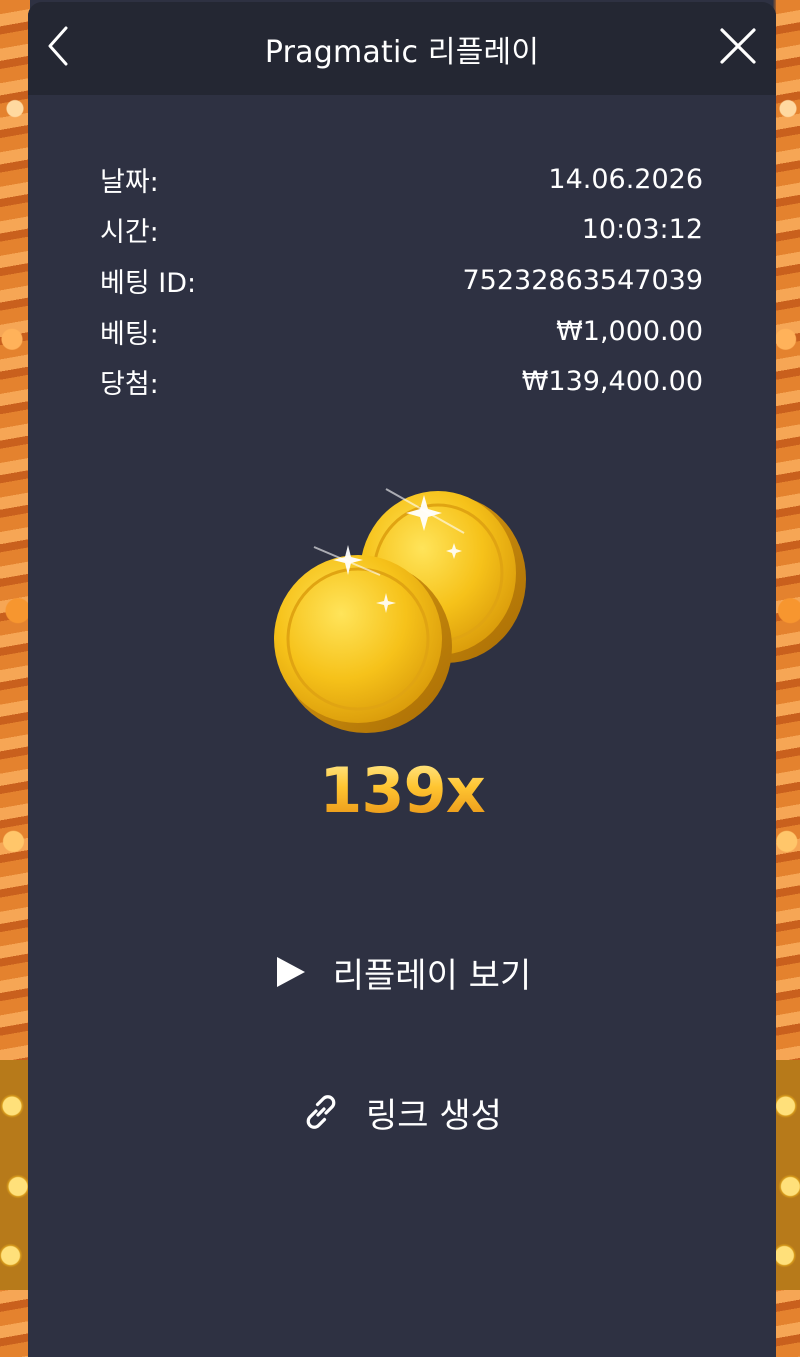  I want to click on link-icon, so click(321, 1112).